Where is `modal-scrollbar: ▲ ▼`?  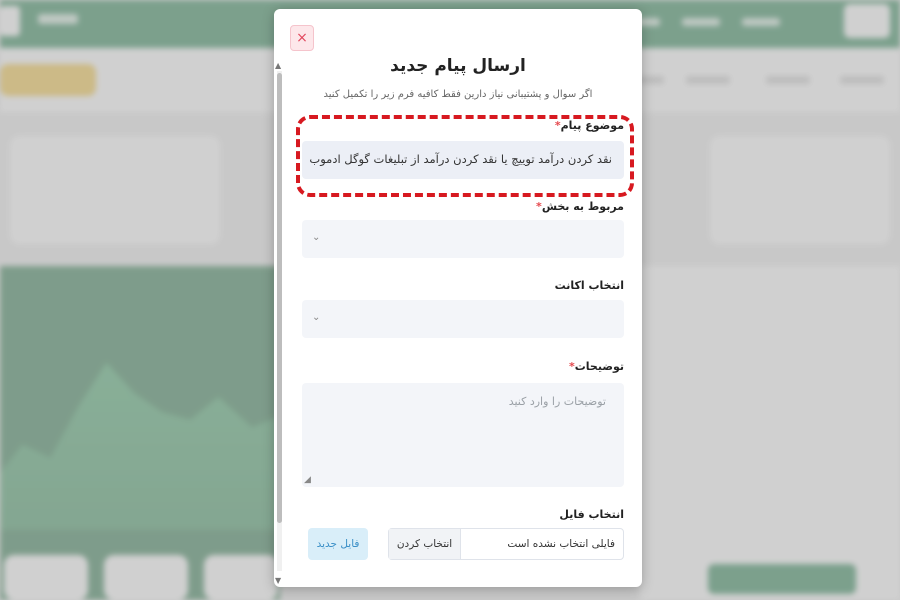
modal-scrollbar: ▲ ▼ is located at coordinates (278, 323).